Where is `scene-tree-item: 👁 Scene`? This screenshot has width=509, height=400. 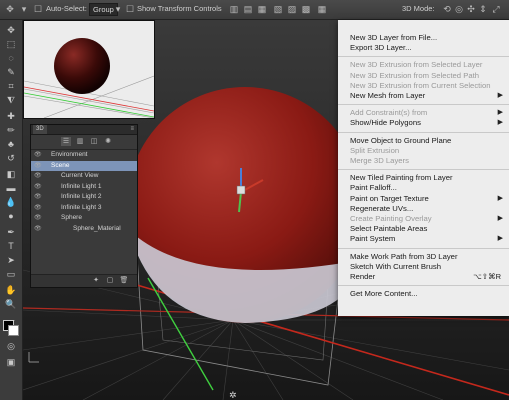 scene-tree-item: 👁 Scene is located at coordinates (84, 165).